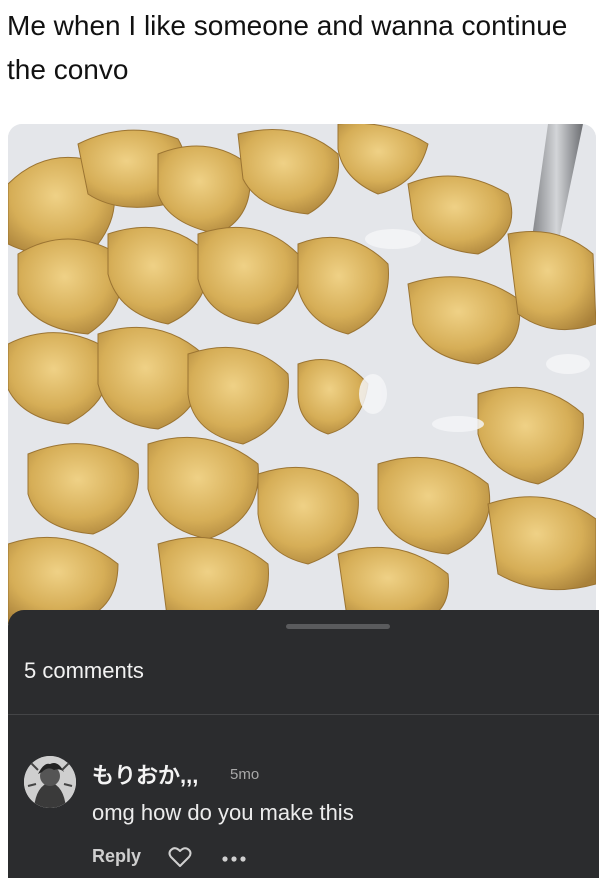  I want to click on more-dots-icon, so click(234, 857).